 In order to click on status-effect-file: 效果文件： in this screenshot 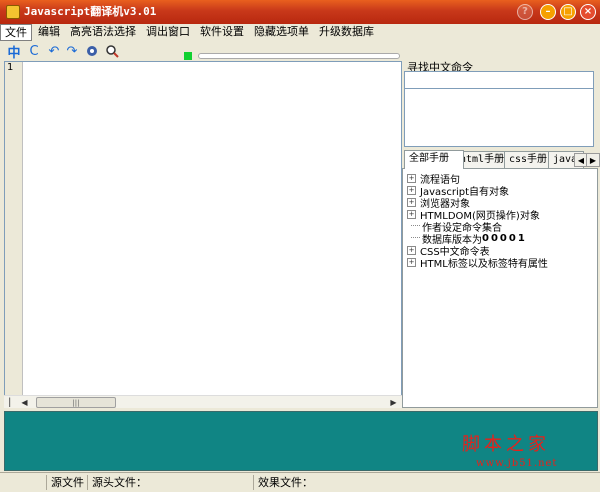, I will do `click(426, 482)`.